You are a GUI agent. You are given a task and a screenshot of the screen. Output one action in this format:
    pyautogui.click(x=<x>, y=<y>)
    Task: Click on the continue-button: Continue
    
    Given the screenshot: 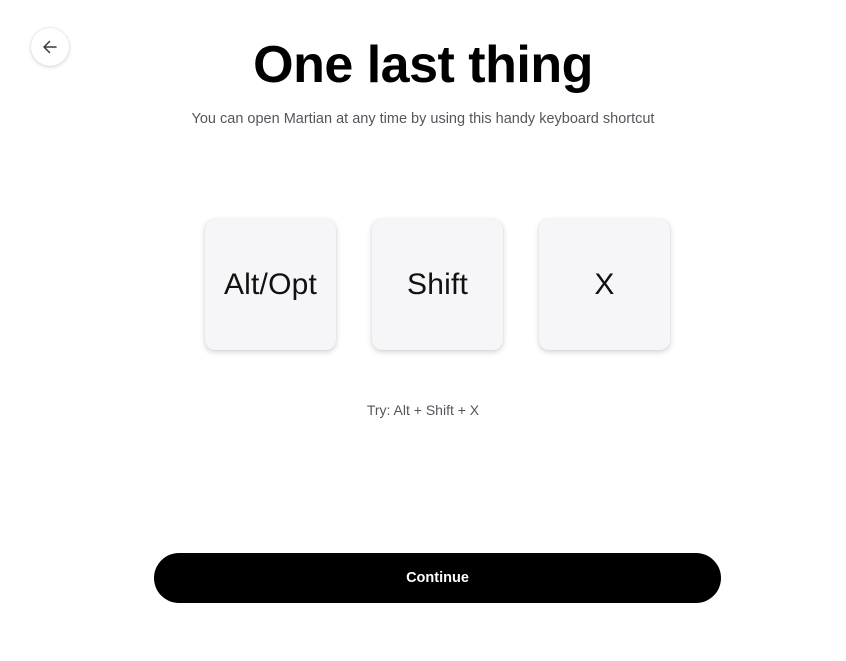 What is the action you would take?
    pyautogui.click(x=437, y=578)
    